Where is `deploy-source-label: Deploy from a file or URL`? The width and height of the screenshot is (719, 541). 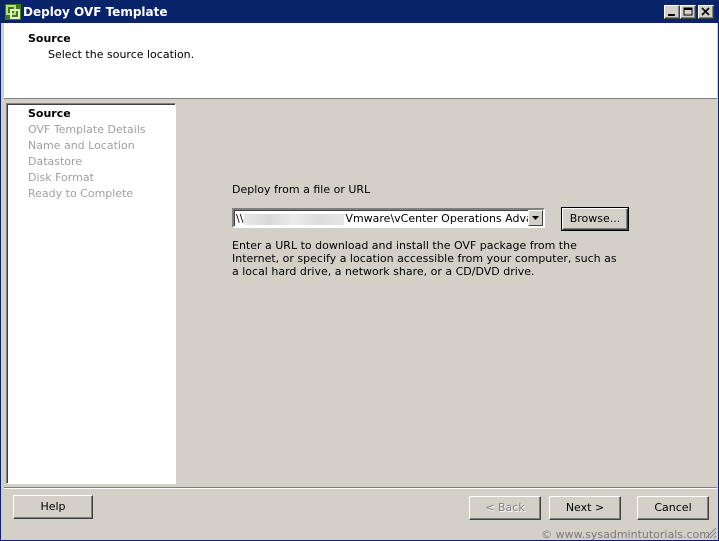
deploy-source-label: Deploy from a file or URL is located at coordinates (301, 189).